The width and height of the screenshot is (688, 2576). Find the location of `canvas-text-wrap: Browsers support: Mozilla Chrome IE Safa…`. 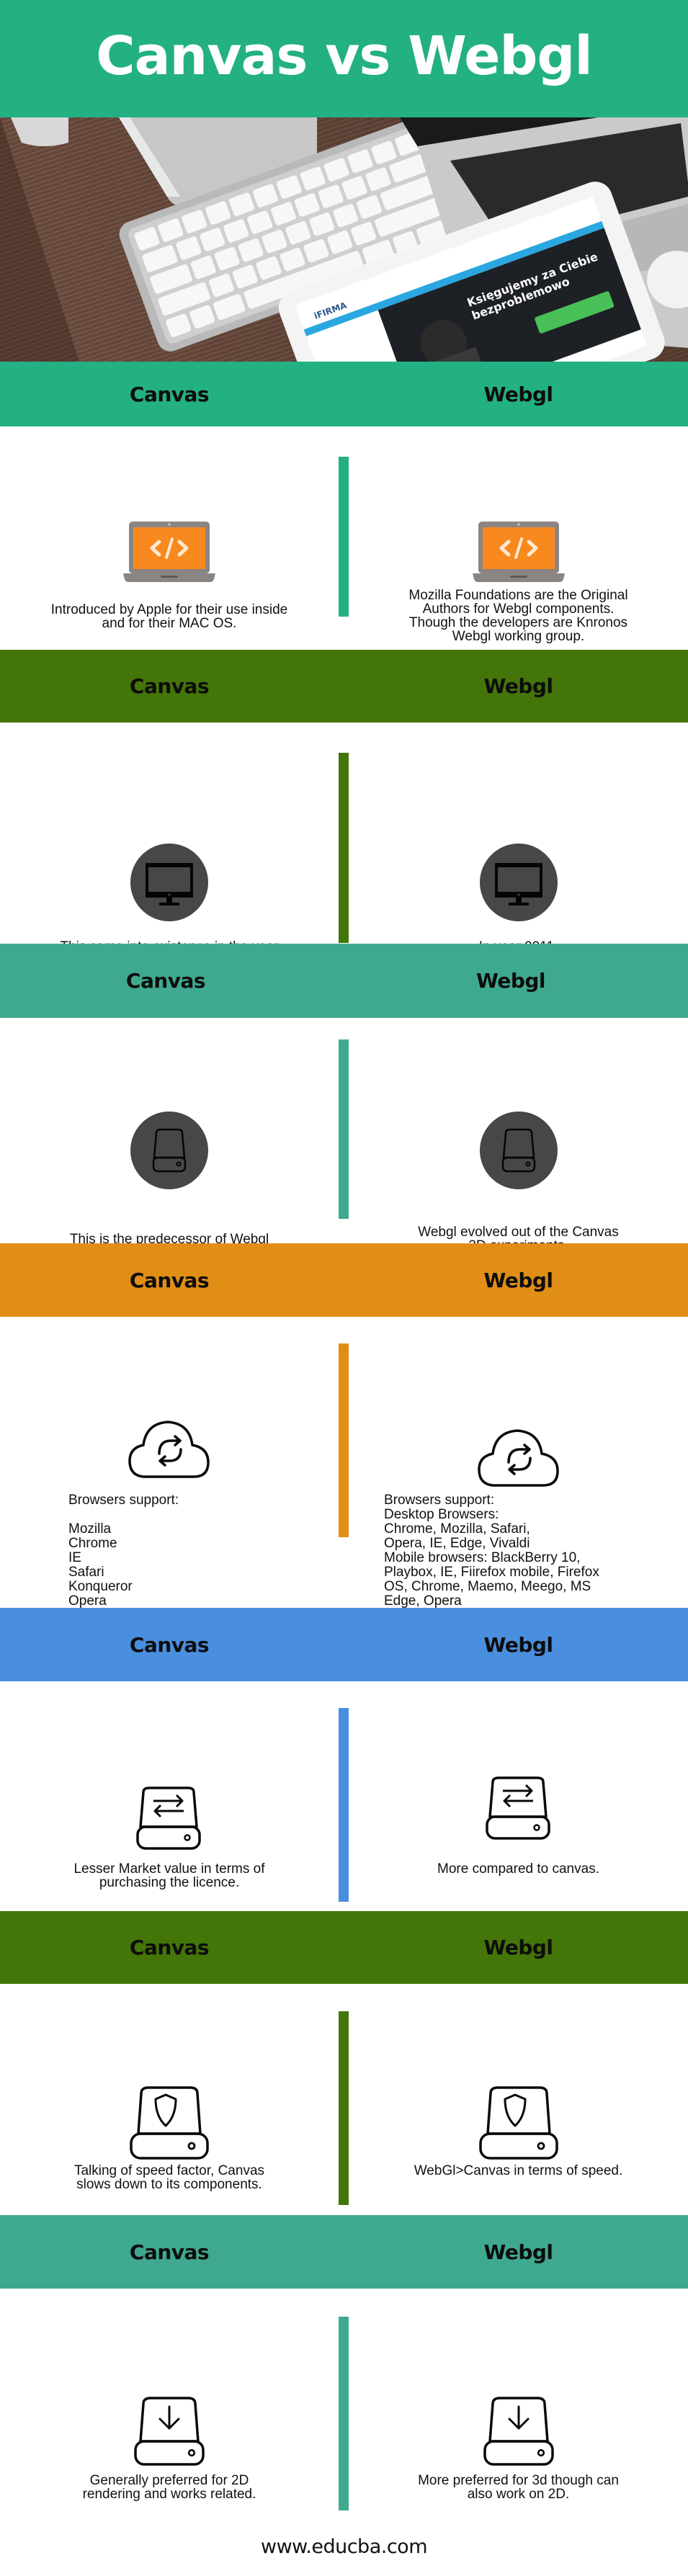

canvas-text-wrap: Browsers support: Mozilla Chrome IE Safa… is located at coordinates (169, 1558).